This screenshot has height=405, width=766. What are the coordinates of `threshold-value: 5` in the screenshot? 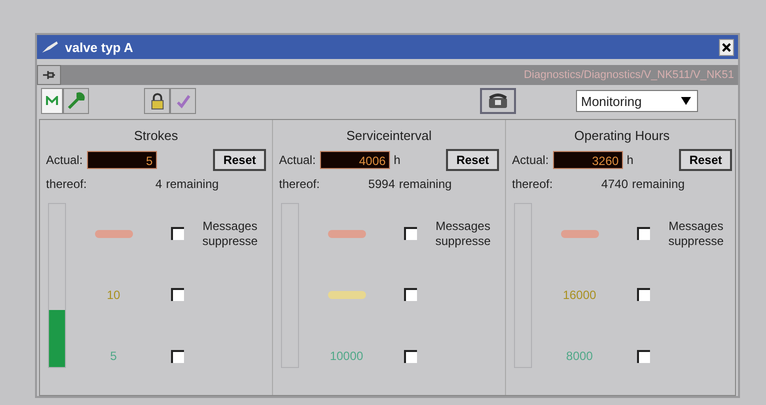 It's located at (113, 356).